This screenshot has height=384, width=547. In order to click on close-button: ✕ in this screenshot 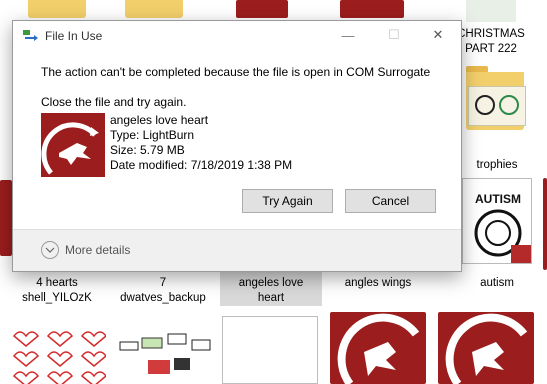, I will do `click(438, 35)`.